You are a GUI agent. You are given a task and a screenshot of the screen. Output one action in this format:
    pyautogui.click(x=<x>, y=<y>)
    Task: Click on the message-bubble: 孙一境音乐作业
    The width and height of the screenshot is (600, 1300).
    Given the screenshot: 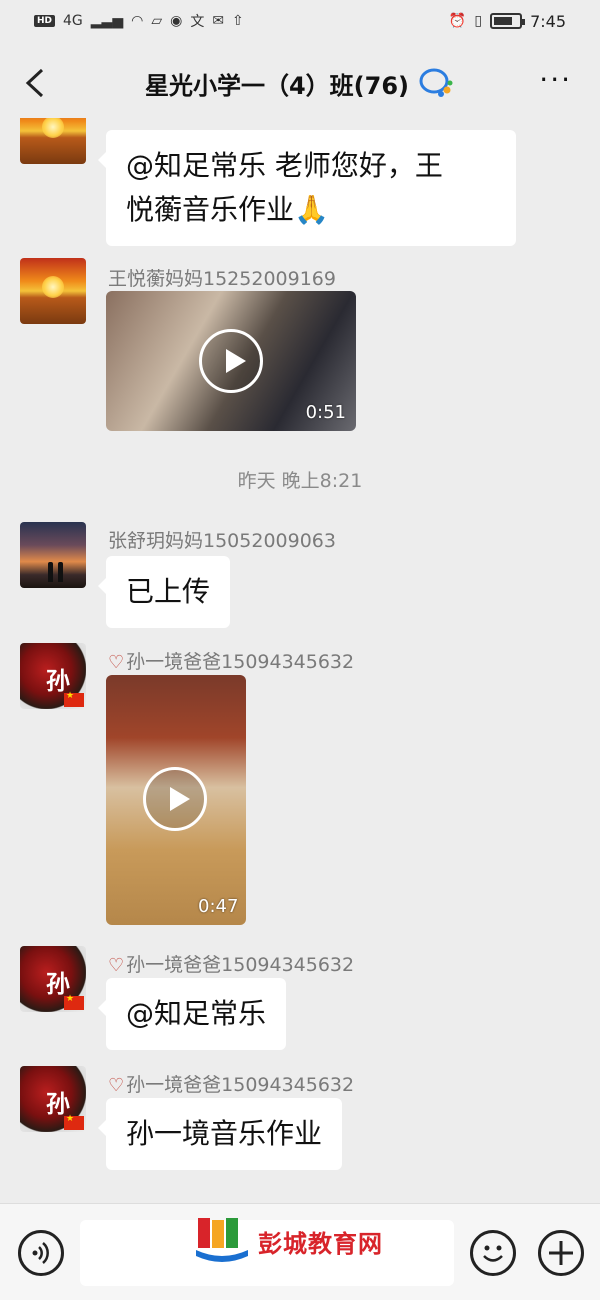 What is the action you would take?
    pyautogui.click(x=220, y=1134)
    